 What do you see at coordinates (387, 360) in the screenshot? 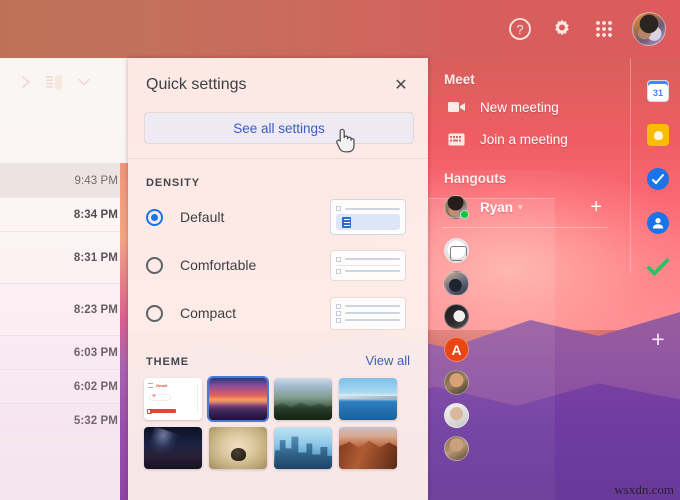
I see `view-all-themes-link: View all` at bounding box center [387, 360].